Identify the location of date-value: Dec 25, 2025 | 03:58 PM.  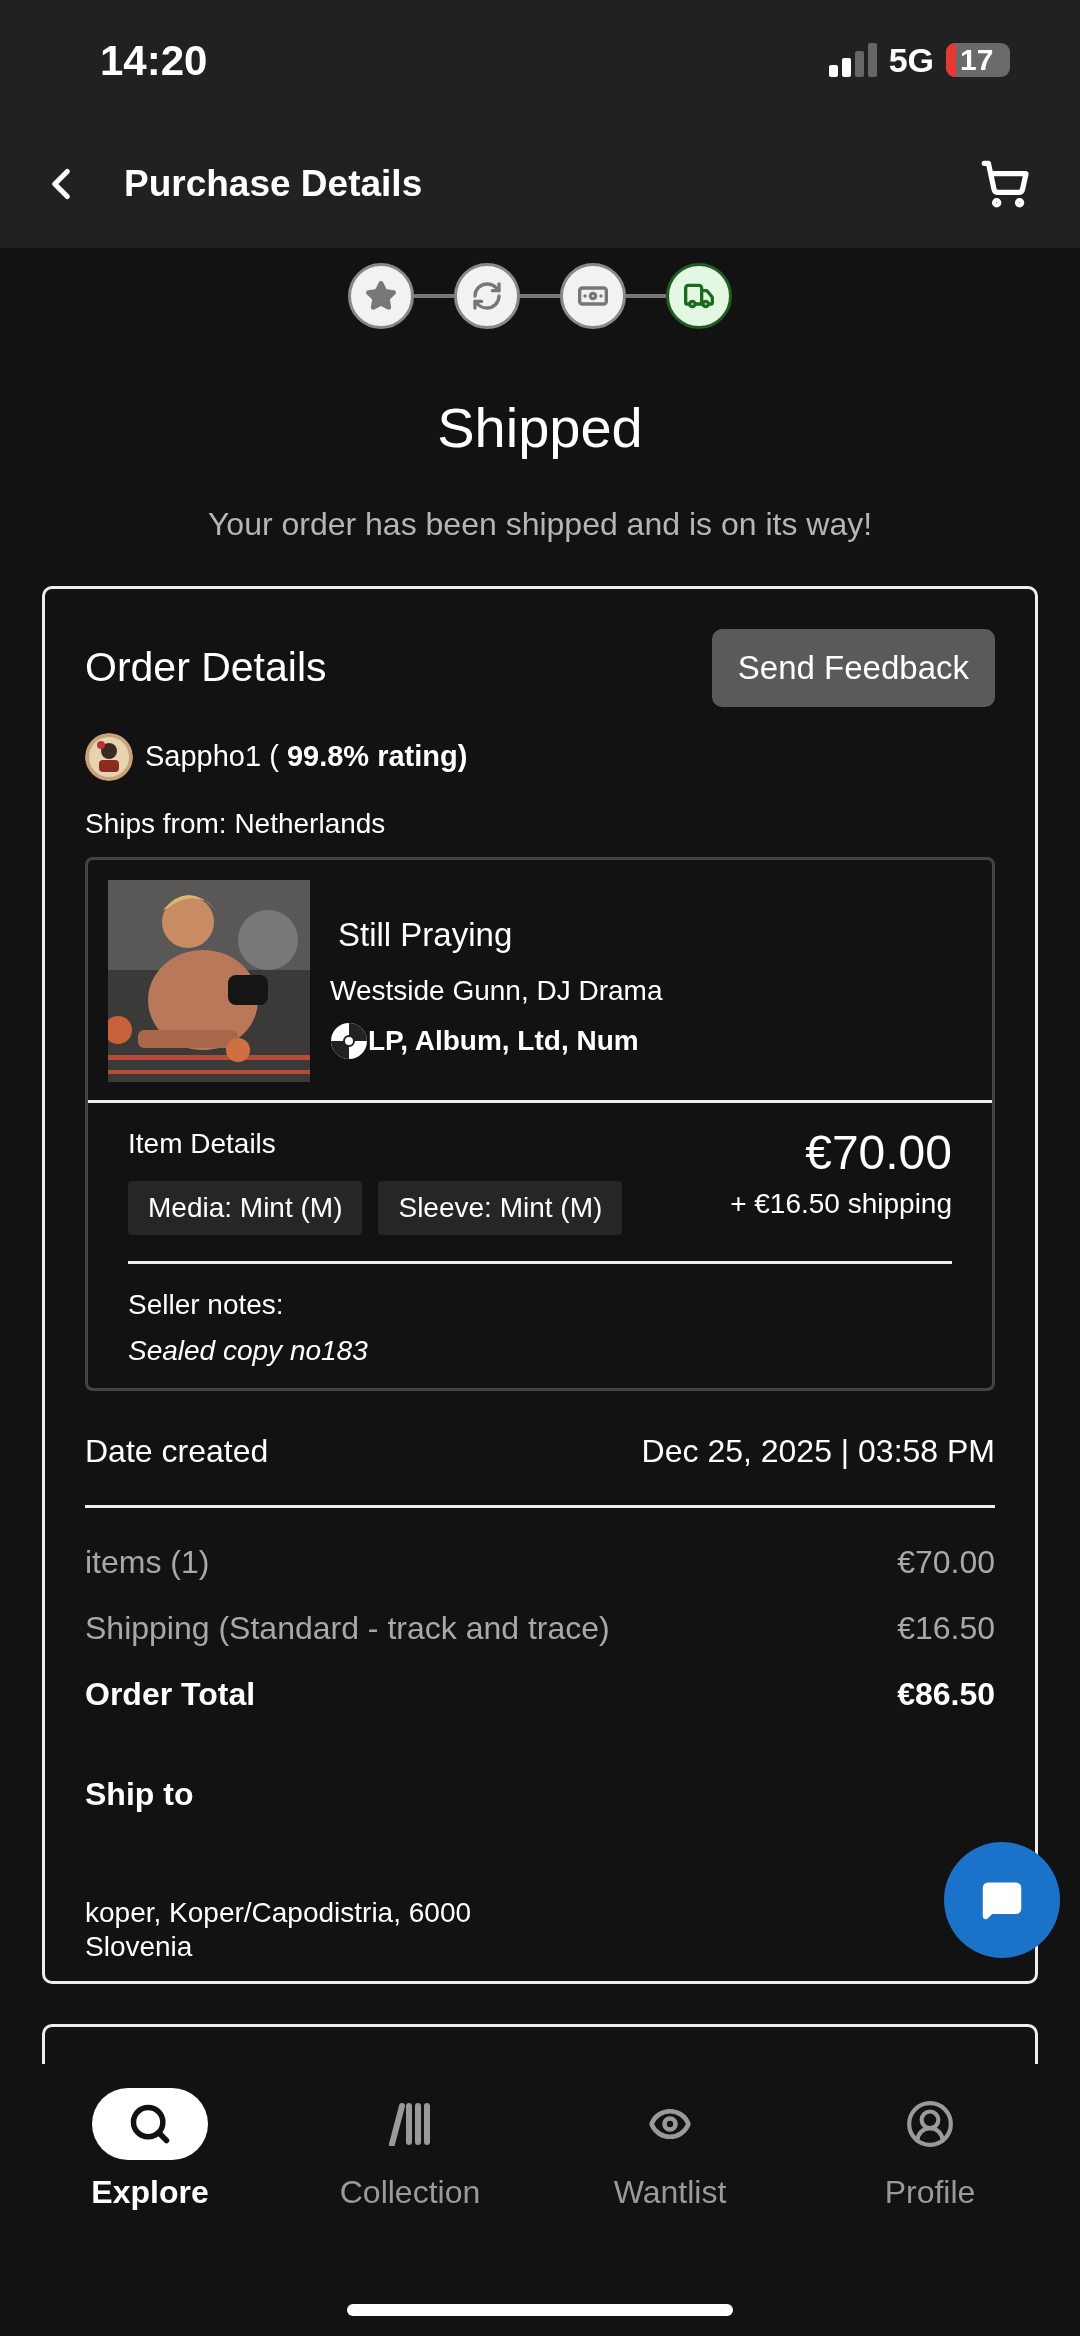
(818, 1451).